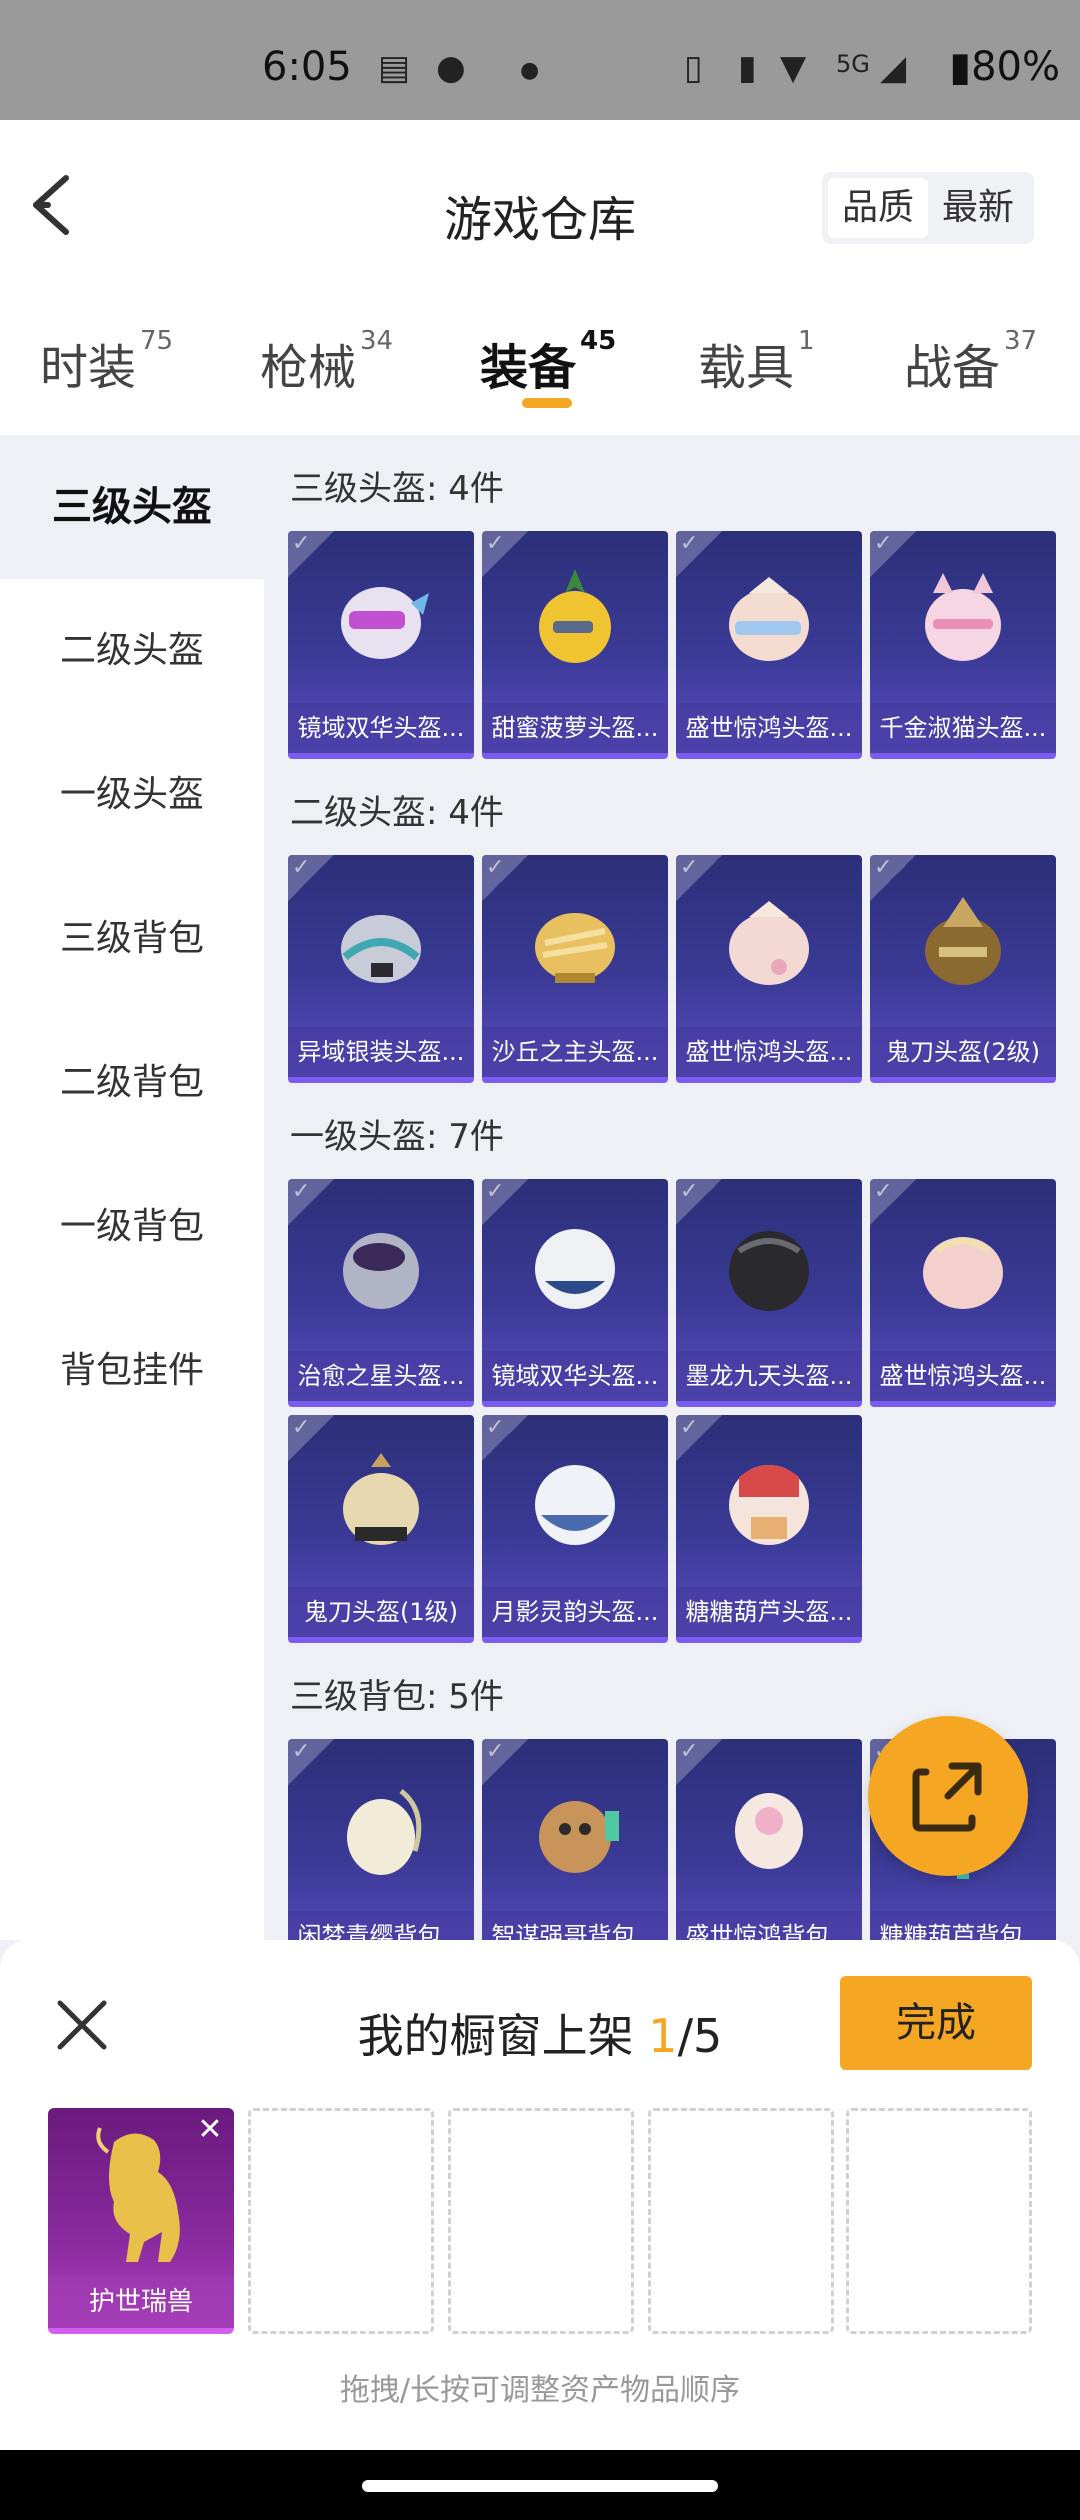 The width and height of the screenshot is (1080, 2520). Describe the element at coordinates (381, 1612) in the screenshot. I see `item-name: 鬼刀头盔(1级)` at that location.